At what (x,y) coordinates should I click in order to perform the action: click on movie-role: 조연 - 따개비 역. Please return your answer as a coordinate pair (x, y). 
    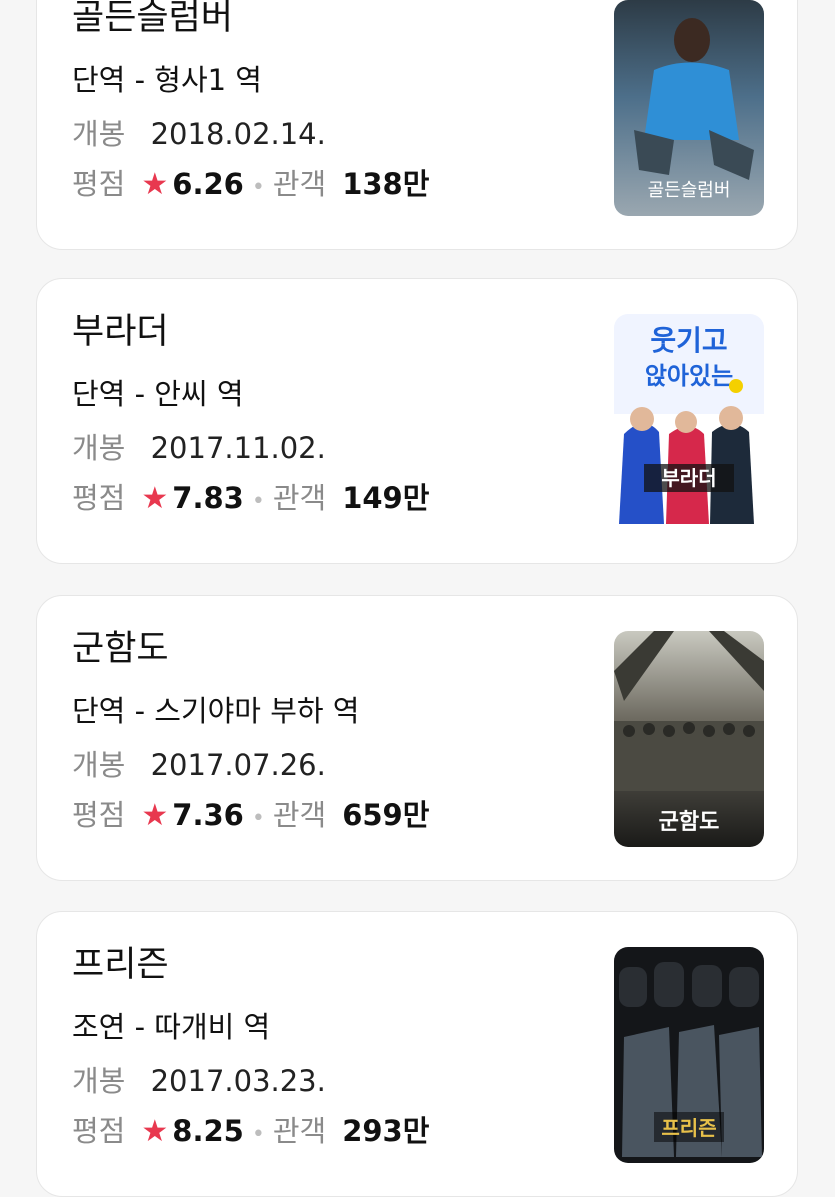
    Looking at the image, I should click on (171, 1027).